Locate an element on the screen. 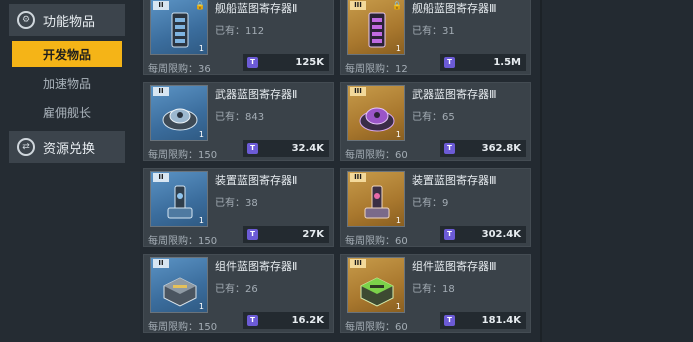 Image resolution: width=693 pixels, height=342 pixels. panel-divider is located at coordinates (541, 171).